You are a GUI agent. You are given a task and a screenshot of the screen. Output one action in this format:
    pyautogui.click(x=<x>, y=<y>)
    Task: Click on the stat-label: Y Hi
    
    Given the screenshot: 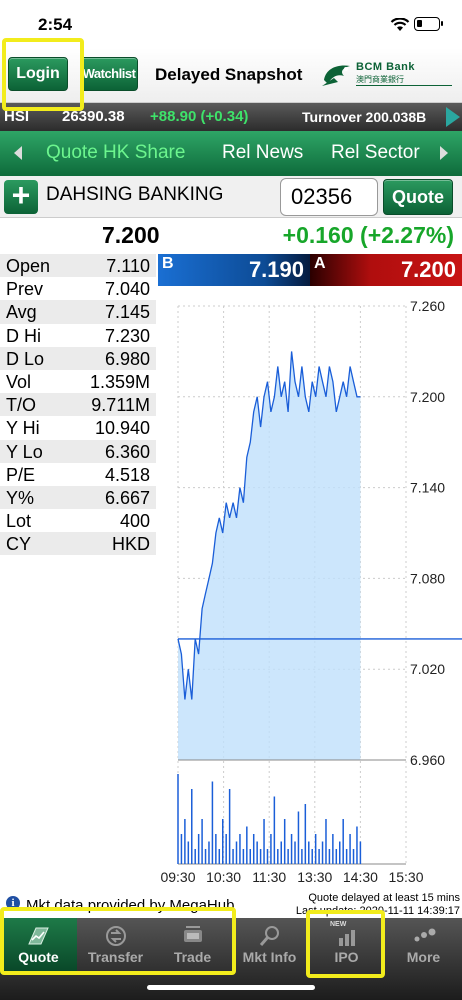 What is the action you would take?
    pyautogui.click(x=23, y=428)
    